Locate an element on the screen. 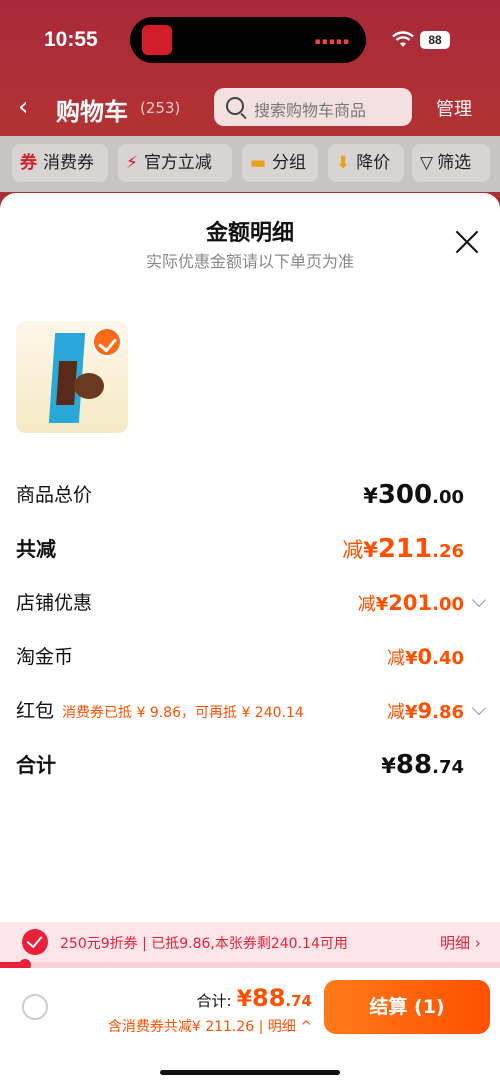 The width and height of the screenshot is (500, 1087). select-all-checkbox is located at coordinates (35, 1007).